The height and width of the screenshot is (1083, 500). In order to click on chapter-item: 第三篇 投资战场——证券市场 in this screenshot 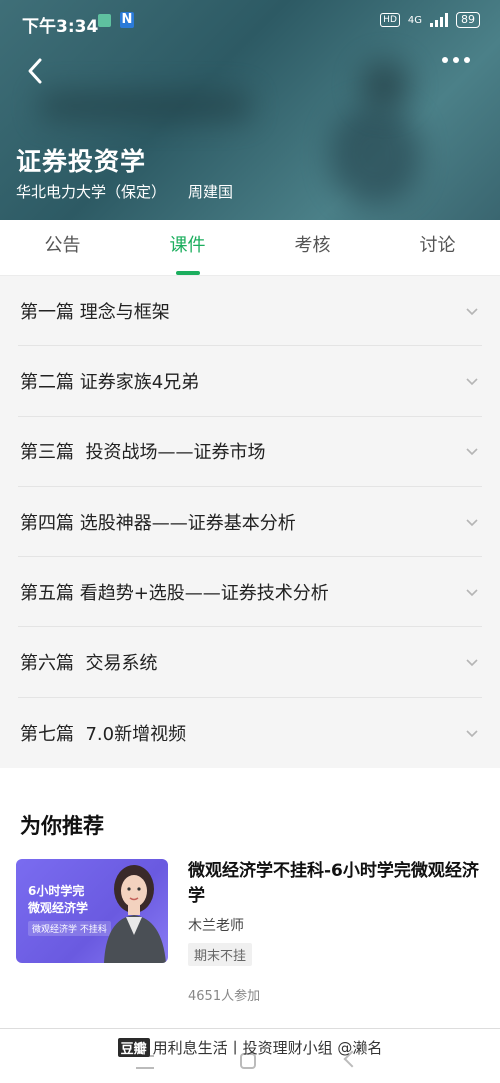, I will do `click(250, 452)`.